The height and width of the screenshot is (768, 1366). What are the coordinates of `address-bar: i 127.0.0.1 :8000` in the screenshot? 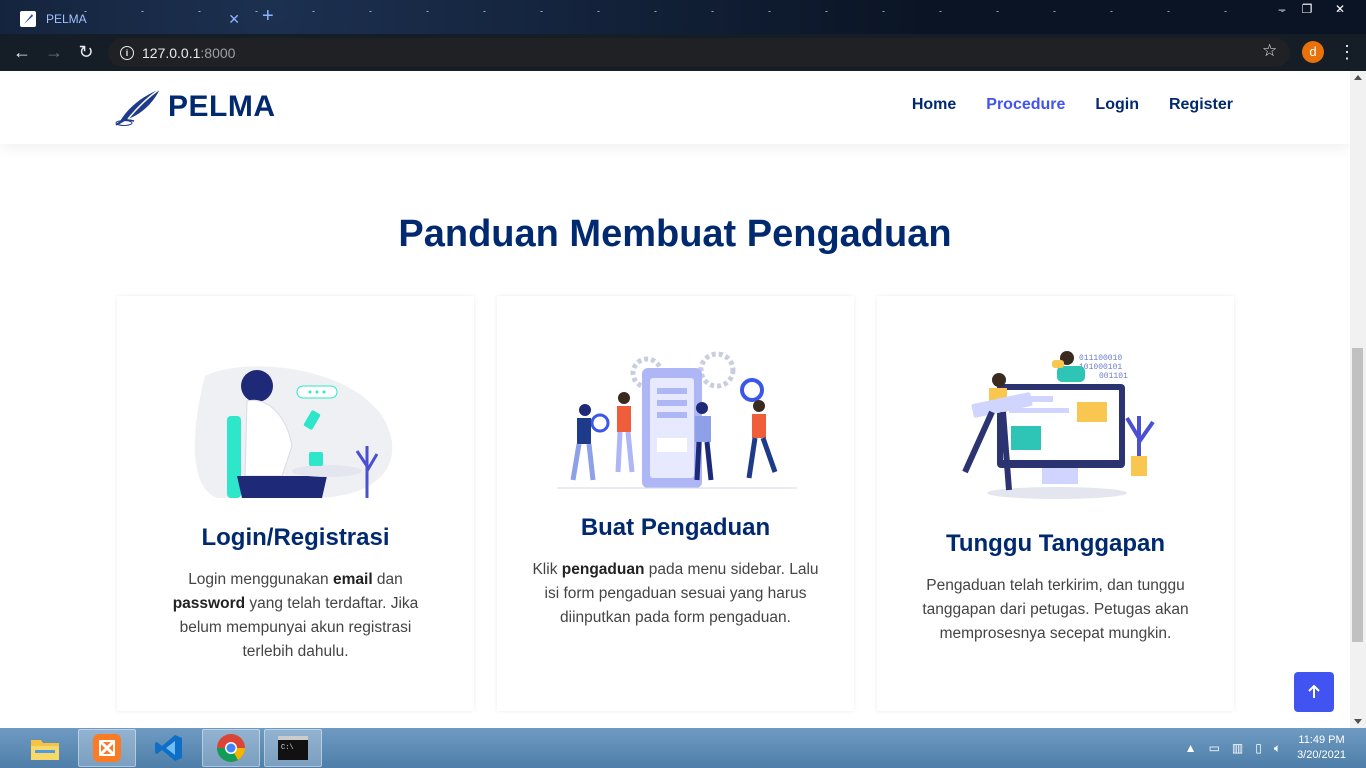 It's located at (699, 52).